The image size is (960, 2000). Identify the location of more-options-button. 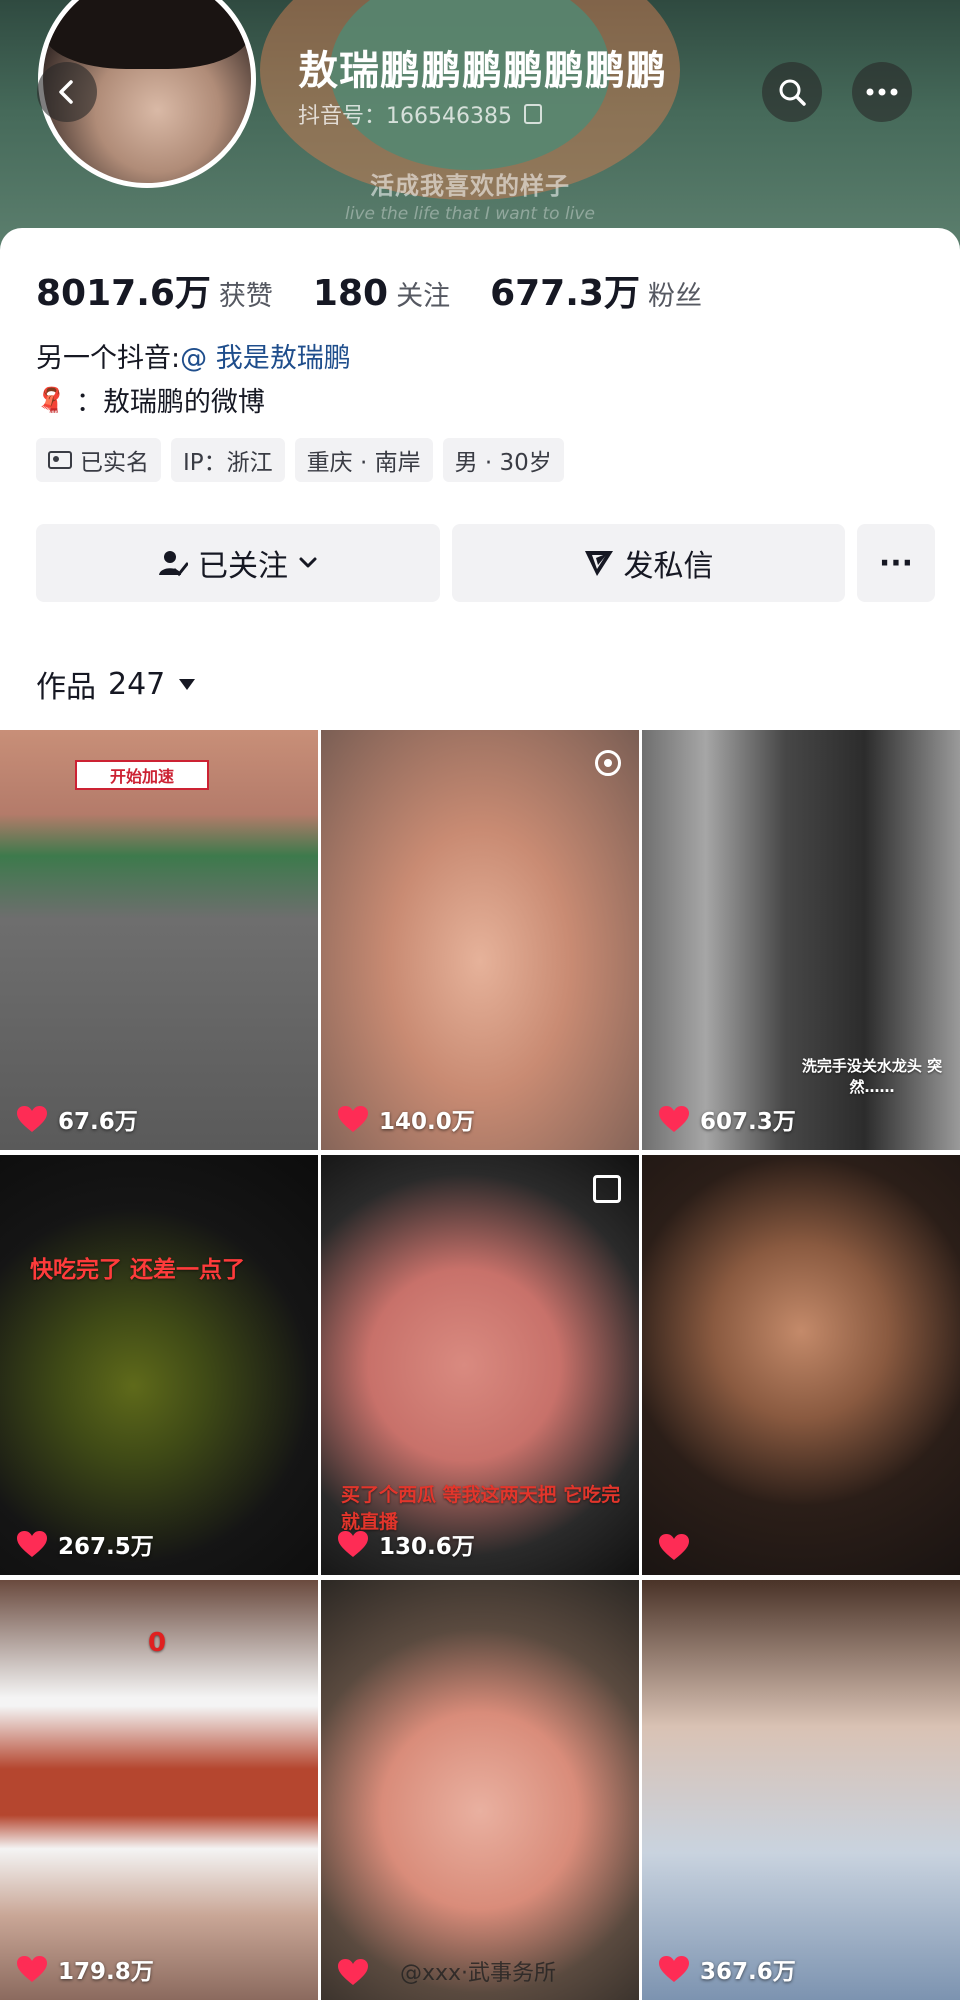
(882, 92).